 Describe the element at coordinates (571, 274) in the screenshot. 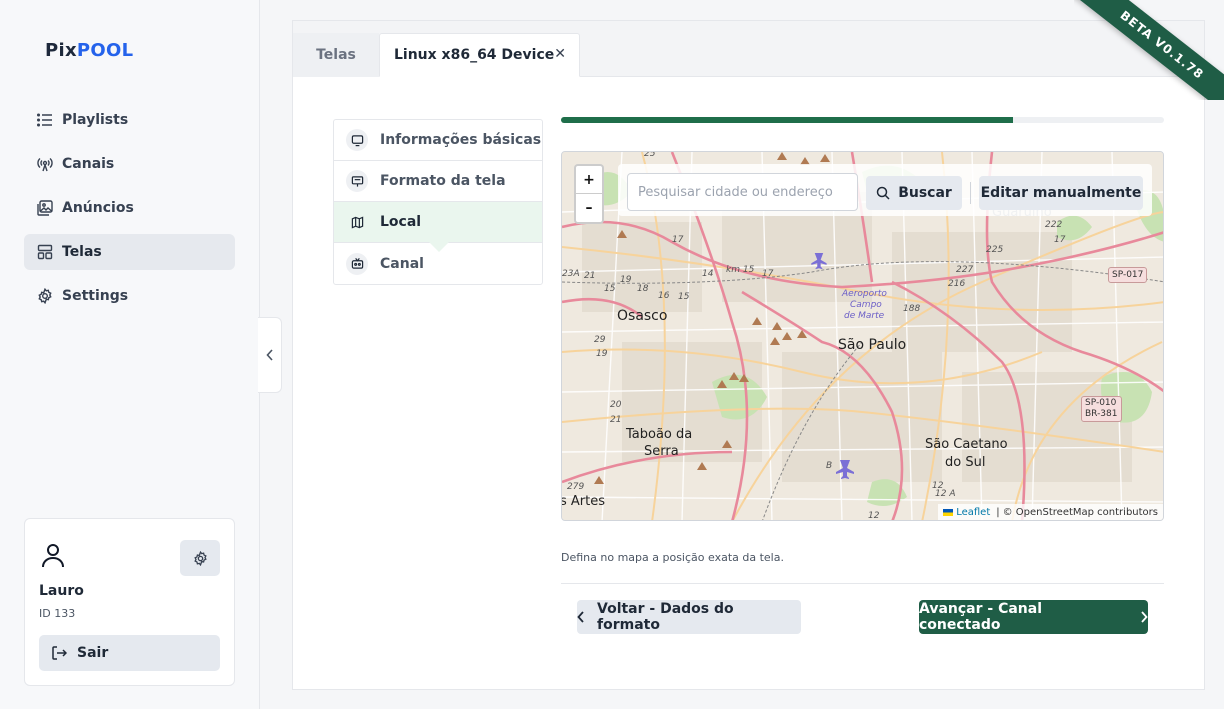

I see `road-number: 23A` at that location.